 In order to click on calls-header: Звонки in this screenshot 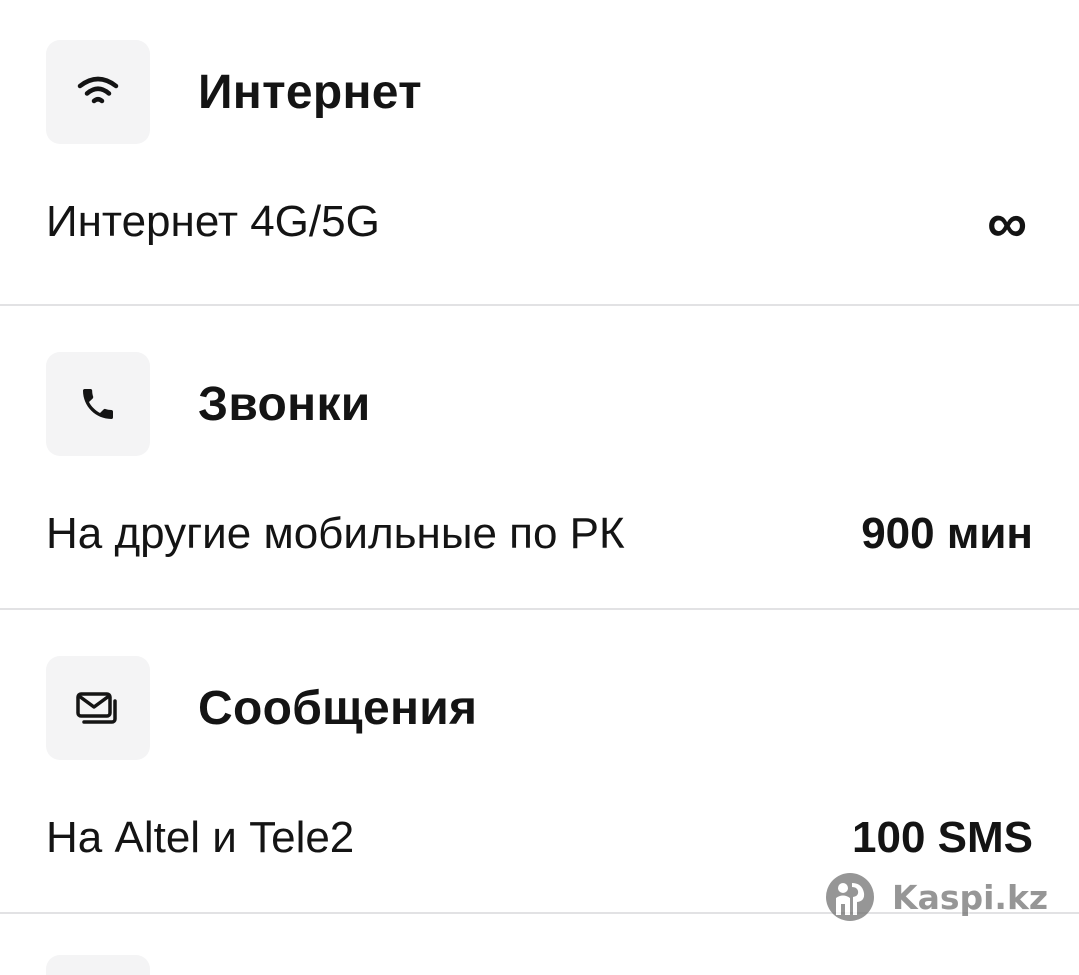, I will do `click(208, 404)`.